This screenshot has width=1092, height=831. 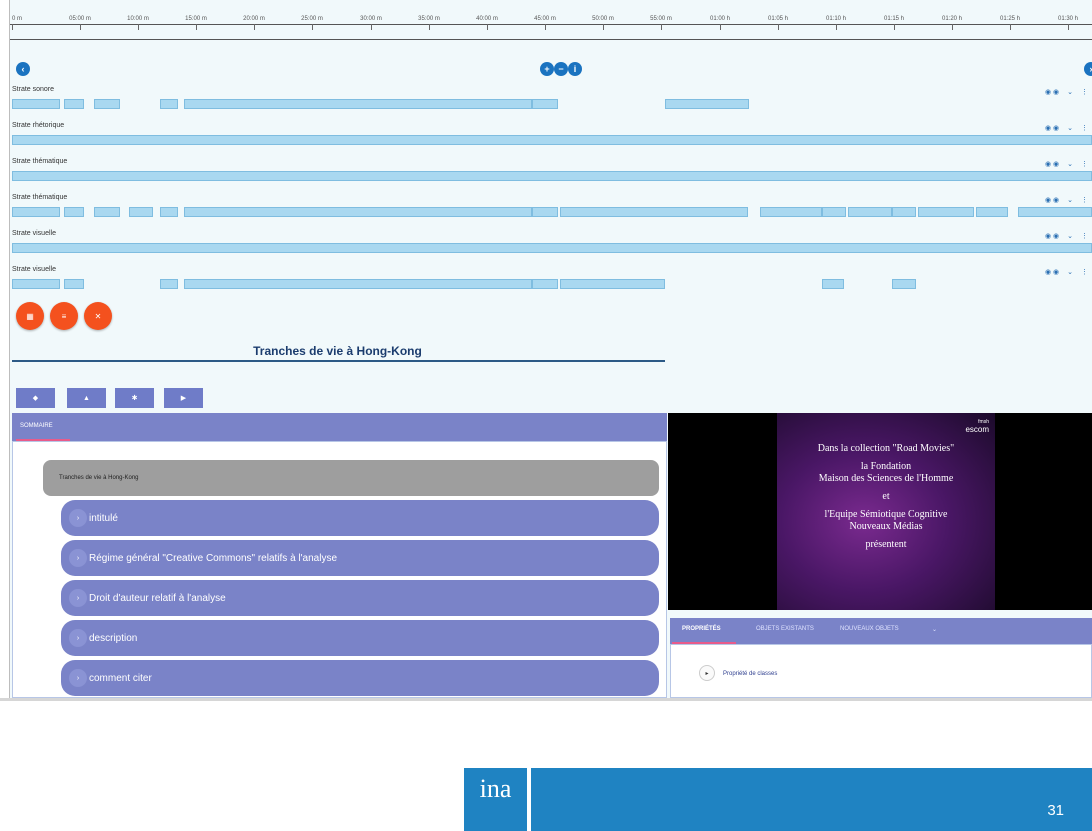 I want to click on tree-item: › intitulé, so click(x=360, y=518).